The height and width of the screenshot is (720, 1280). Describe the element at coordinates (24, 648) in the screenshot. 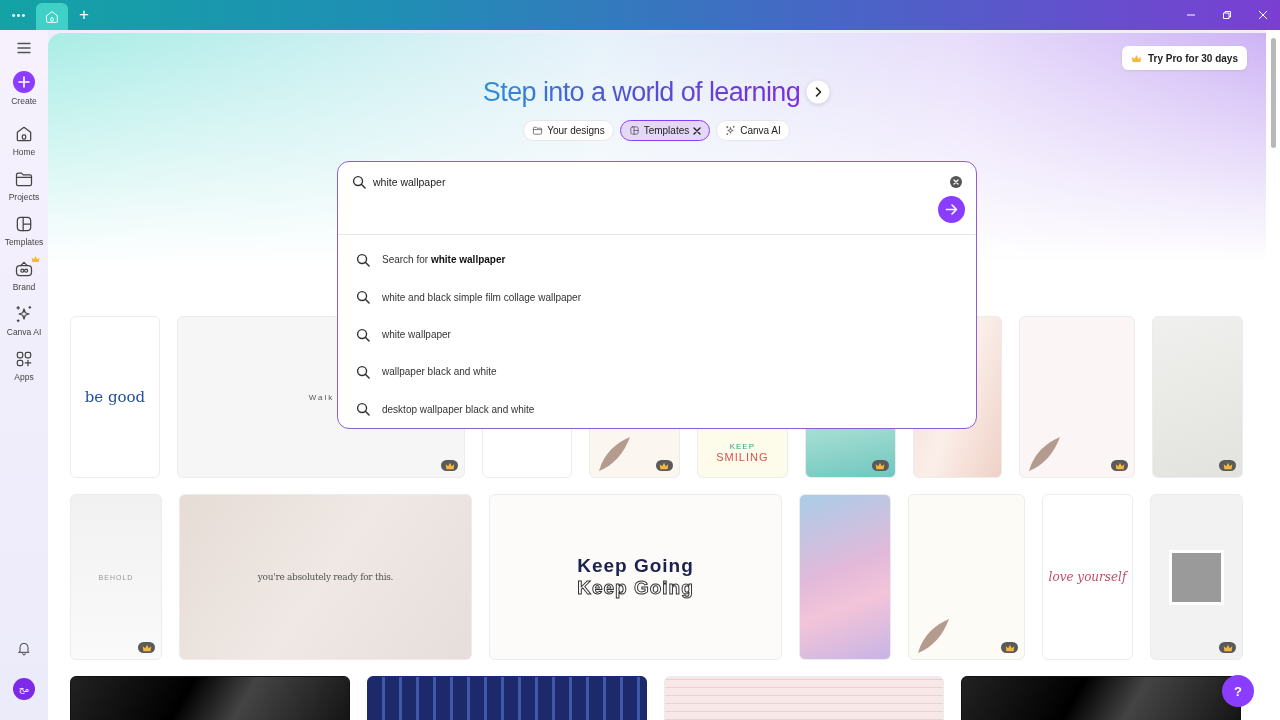

I see `bell-icon` at that location.